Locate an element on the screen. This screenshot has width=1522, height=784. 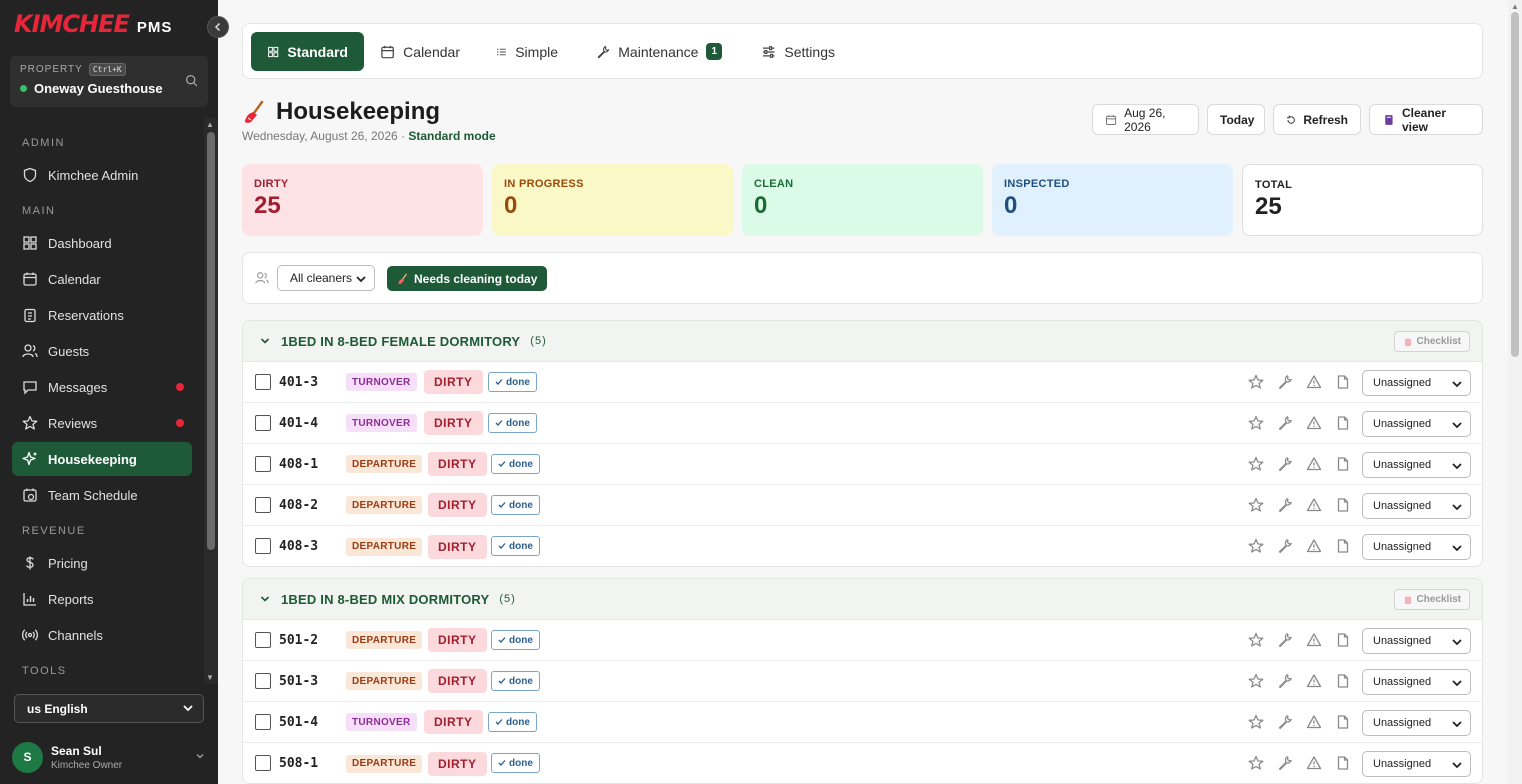
sidebar-item-guests: Guests is located at coordinates (102, 351).